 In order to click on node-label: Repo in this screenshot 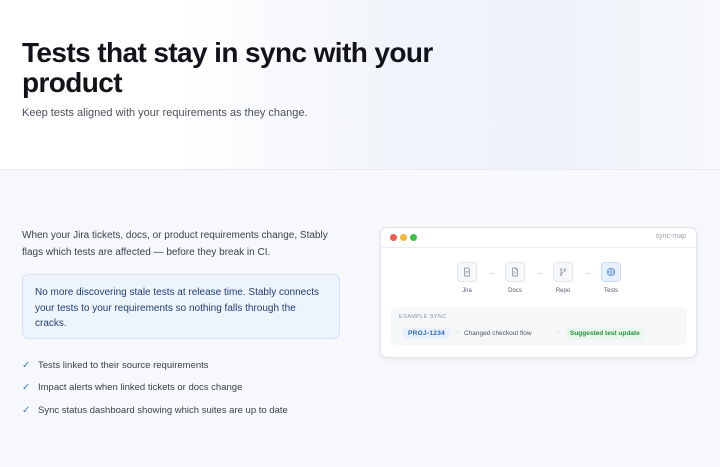, I will do `click(563, 291)`.